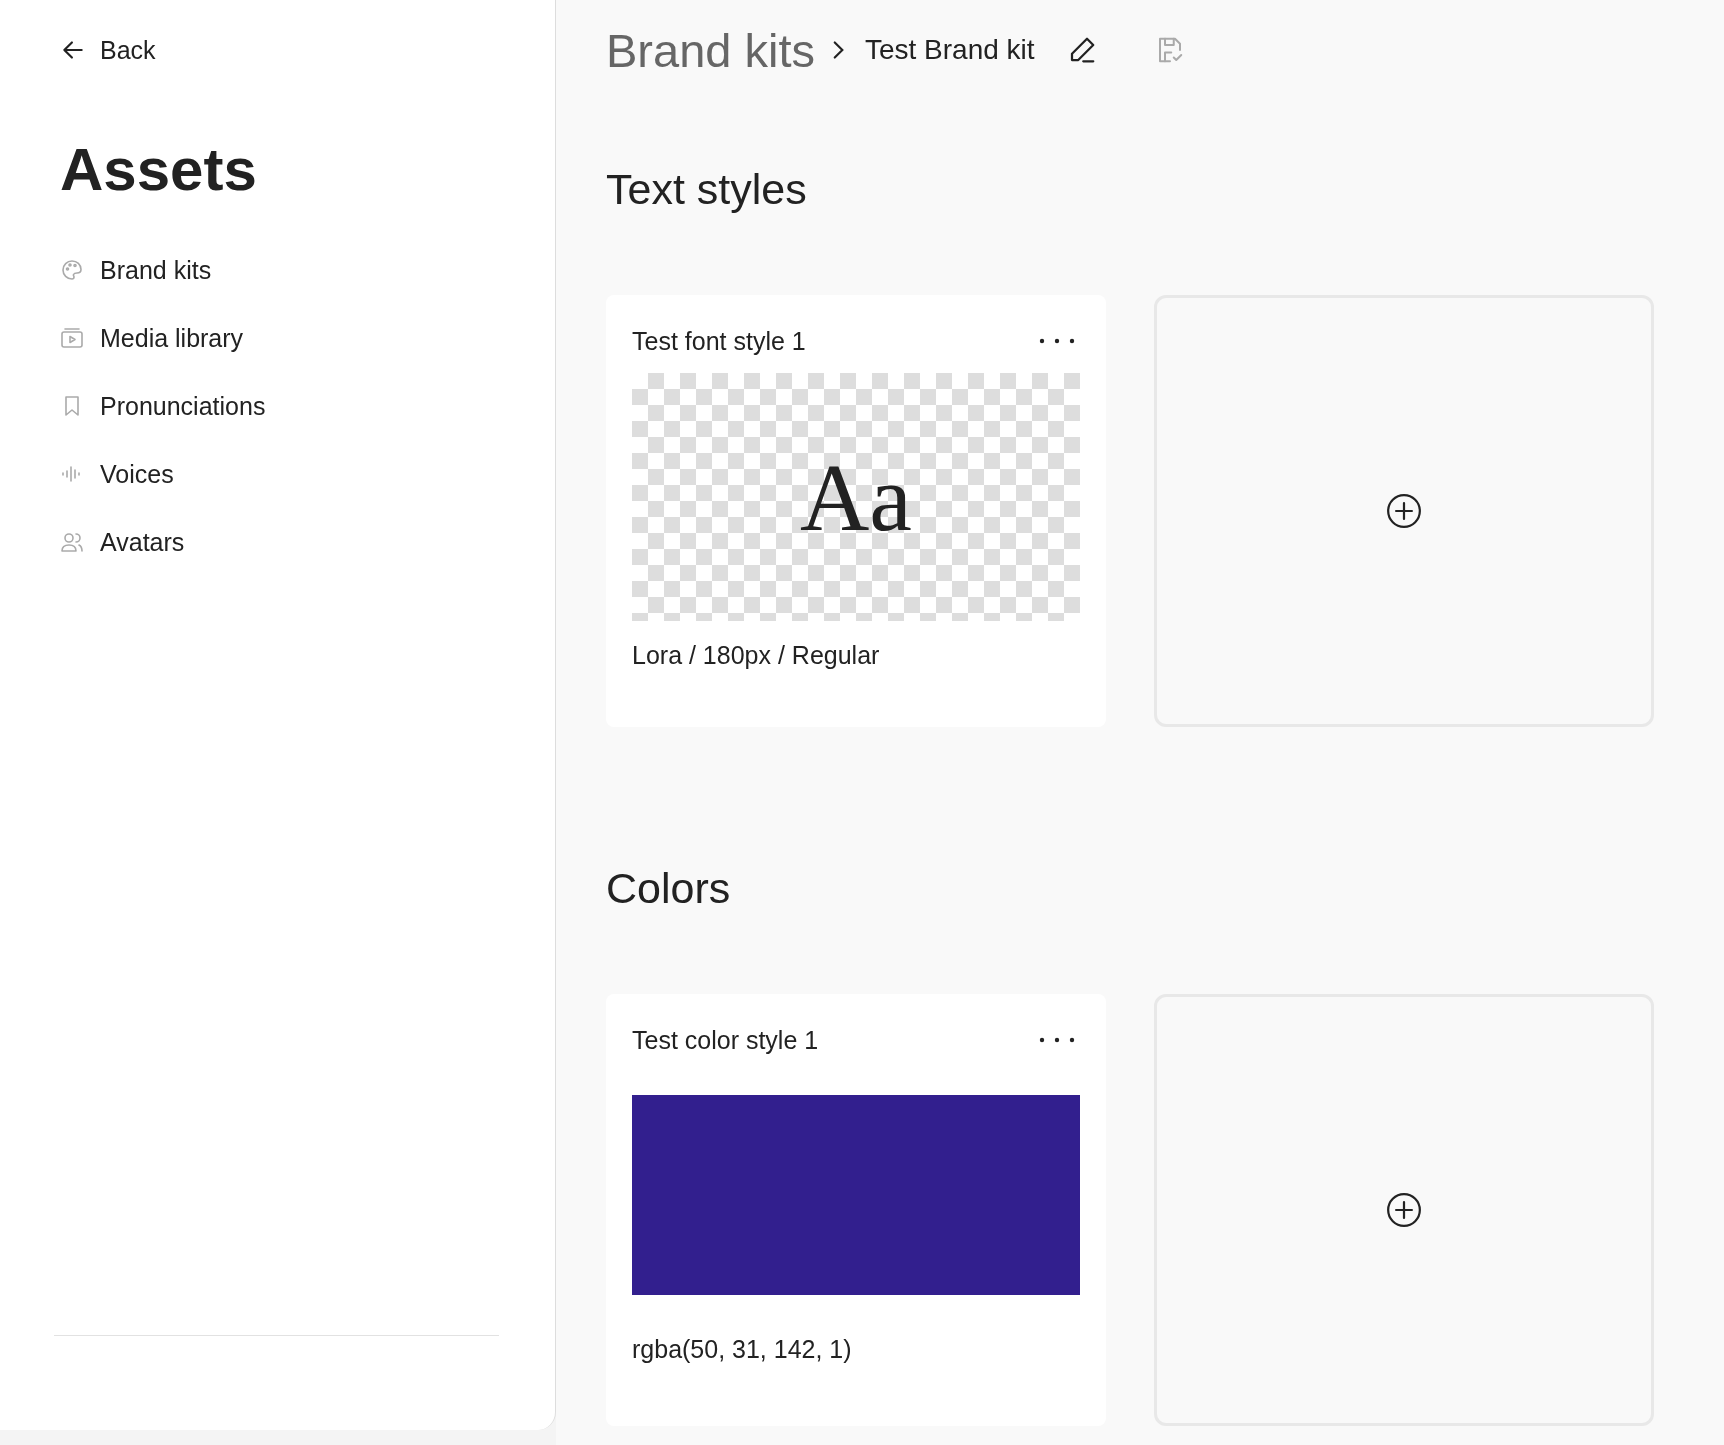  I want to click on sidebar-item: Brand kits, so click(136, 270).